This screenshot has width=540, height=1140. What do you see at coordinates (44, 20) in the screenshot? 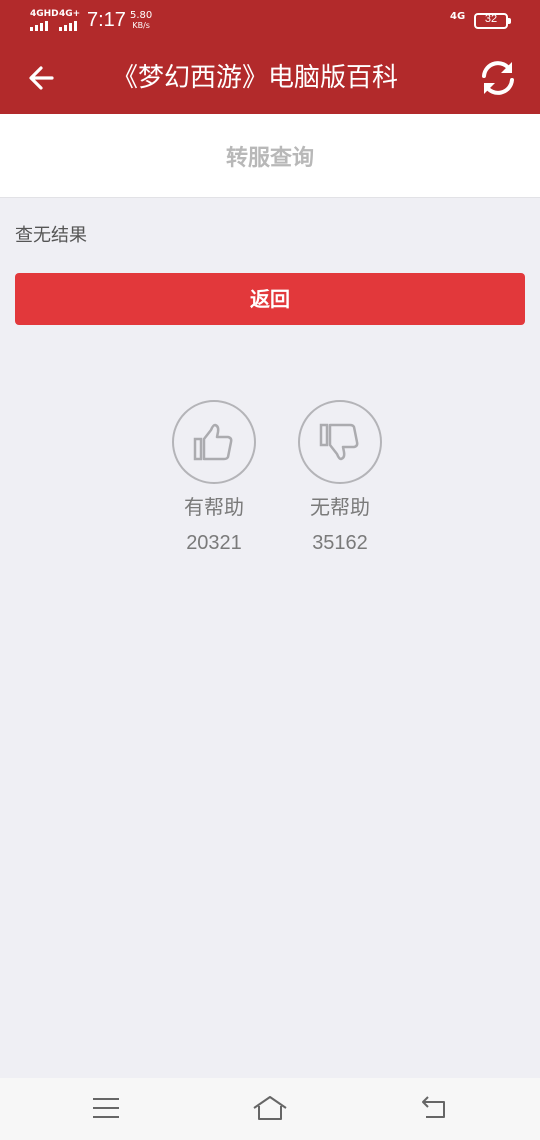
I see `signal-indicator-1: 4GHD` at bounding box center [44, 20].